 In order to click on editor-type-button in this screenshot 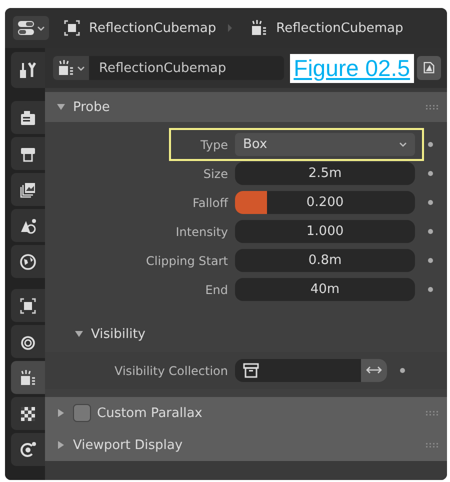, I will do `click(31, 28)`.